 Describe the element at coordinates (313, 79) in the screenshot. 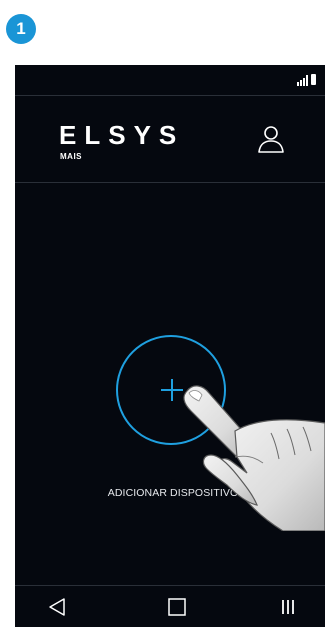

I see `battery-icon` at that location.